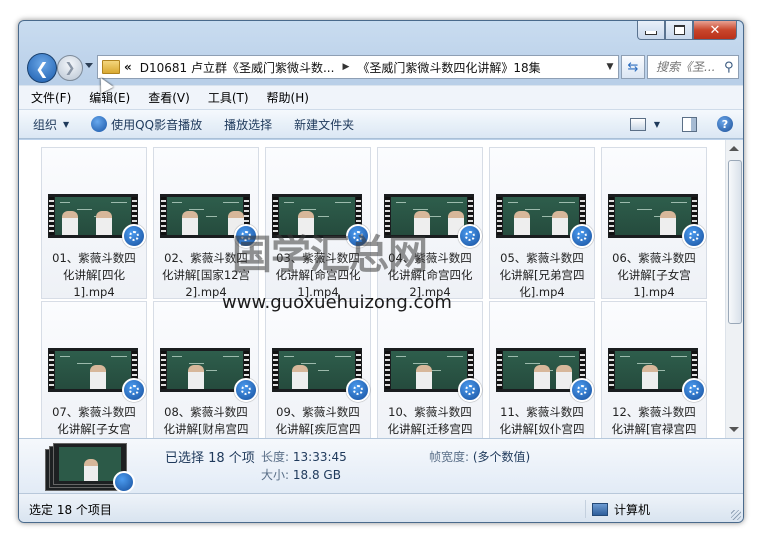 The width and height of the screenshot is (762, 543). I want to click on view-options-chevron-icon: ▼, so click(657, 124).